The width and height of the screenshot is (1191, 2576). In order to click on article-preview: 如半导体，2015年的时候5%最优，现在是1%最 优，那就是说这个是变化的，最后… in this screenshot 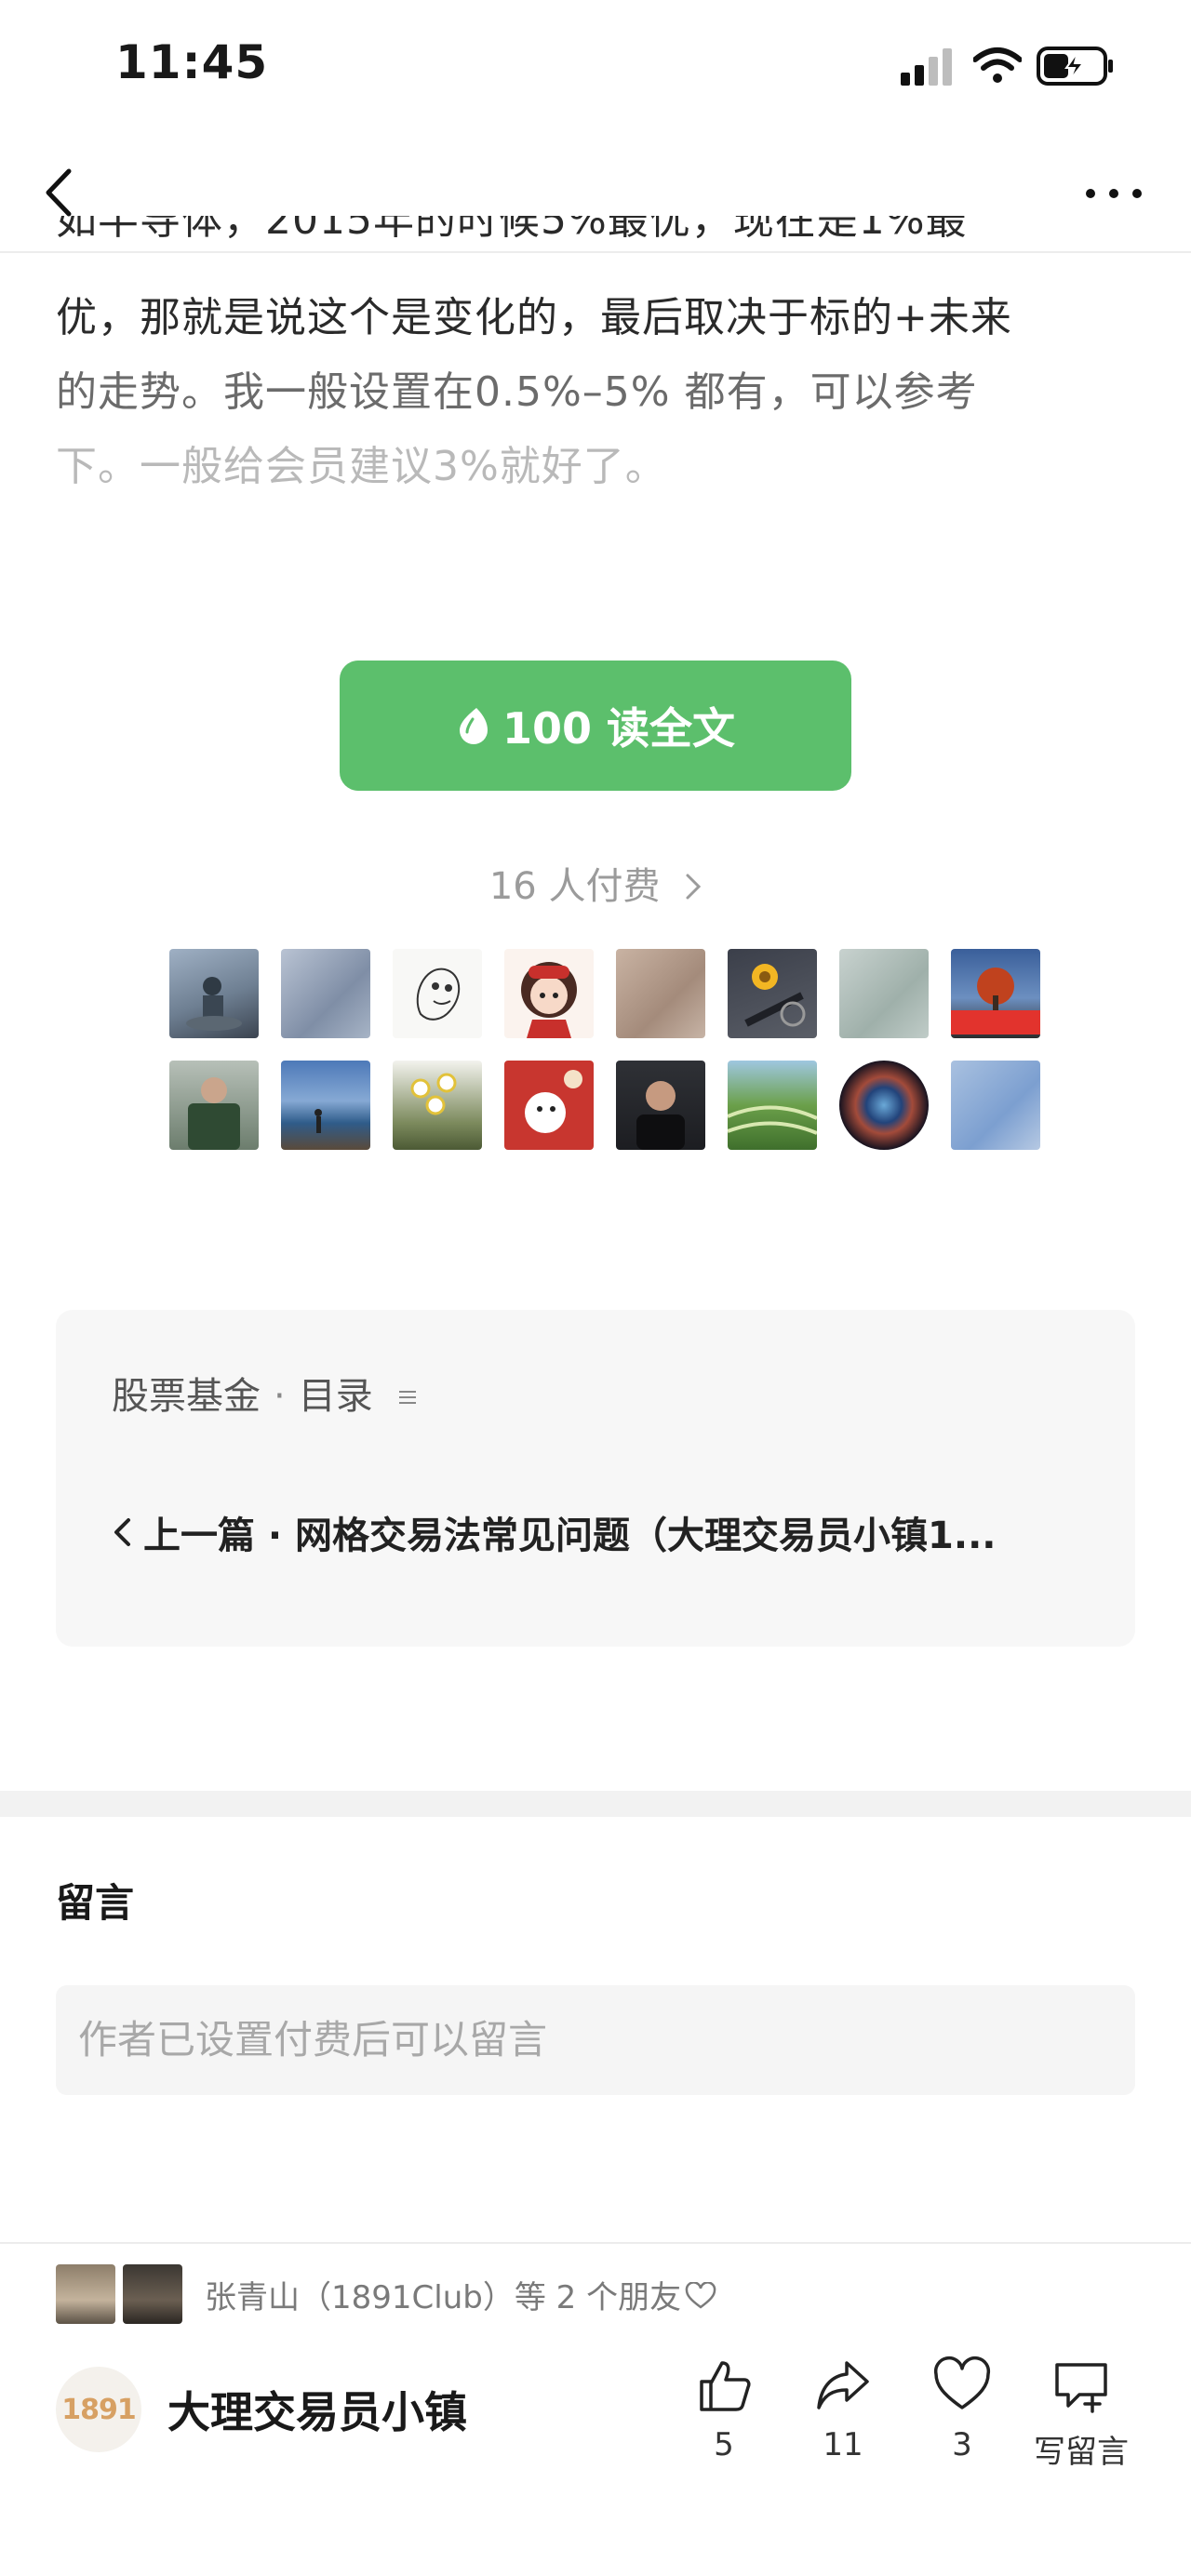, I will do `click(600, 360)`.